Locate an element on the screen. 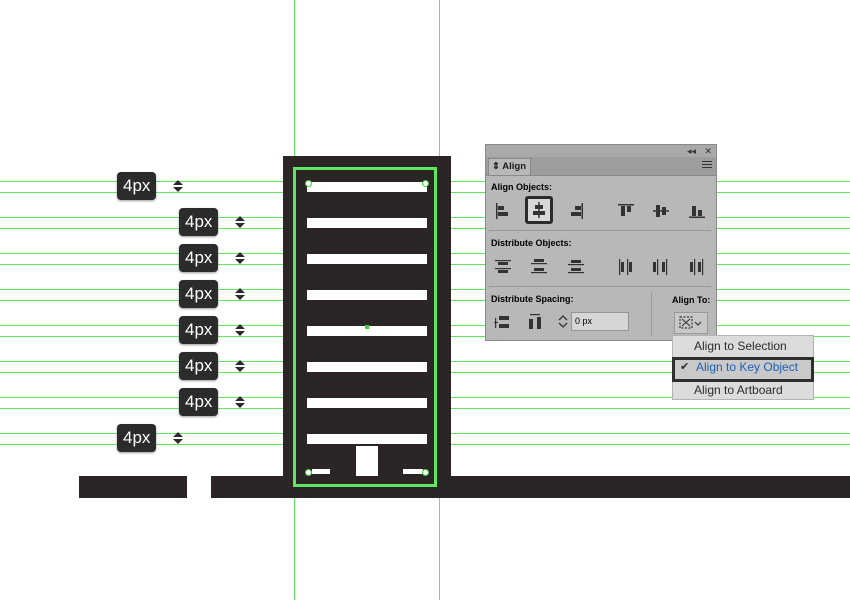 The width and height of the screenshot is (850, 600). tab-align: ⇕ Align is located at coordinates (509, 166).